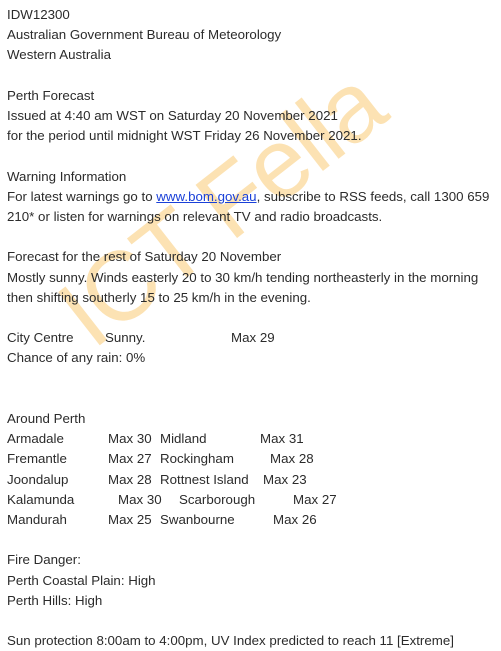 This screenshot has height=651, width=501. I want to click on table-row: Fremantle Max 27 Rockingham Max 28, so click(254, 459).